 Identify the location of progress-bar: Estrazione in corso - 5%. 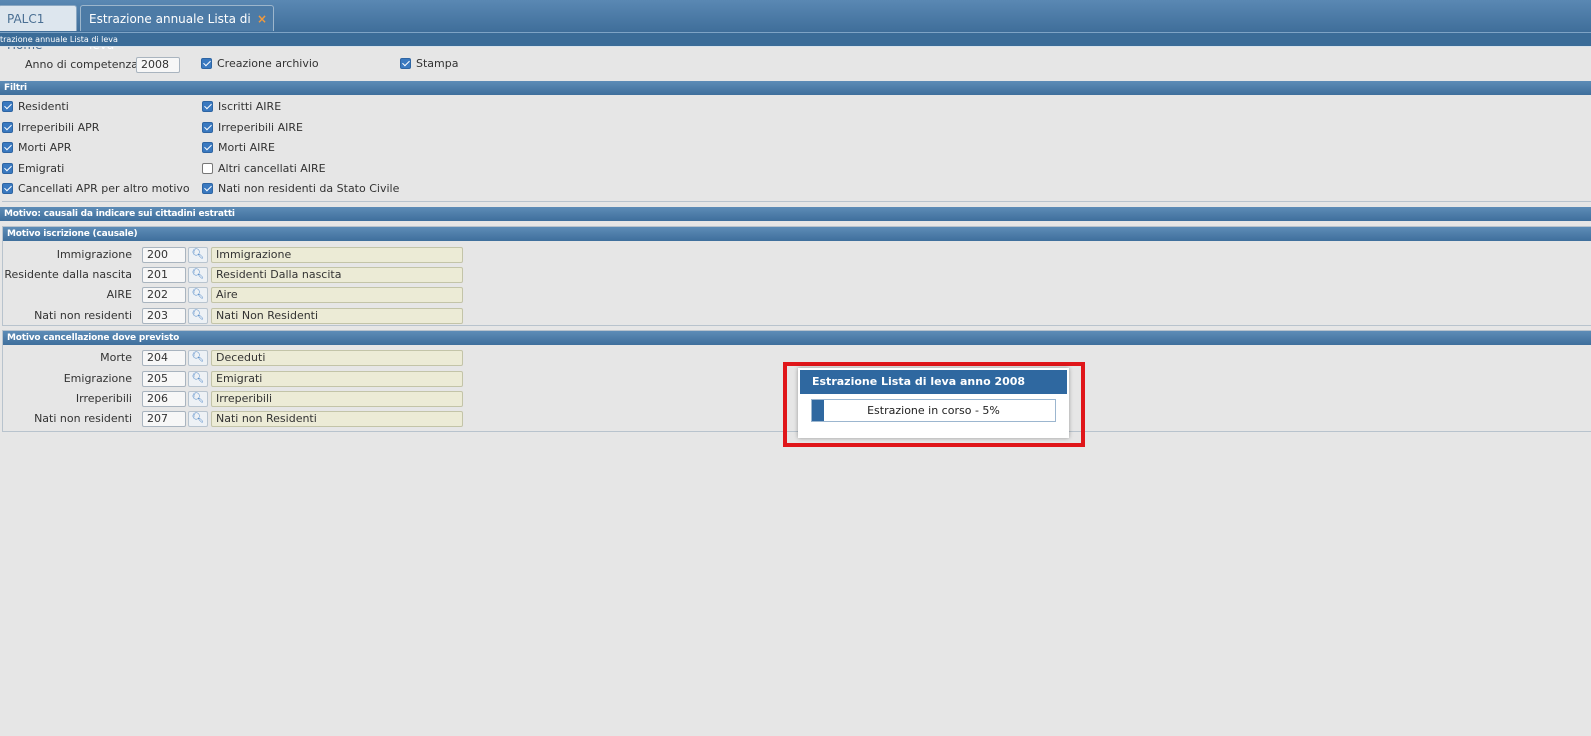
(933, 410).